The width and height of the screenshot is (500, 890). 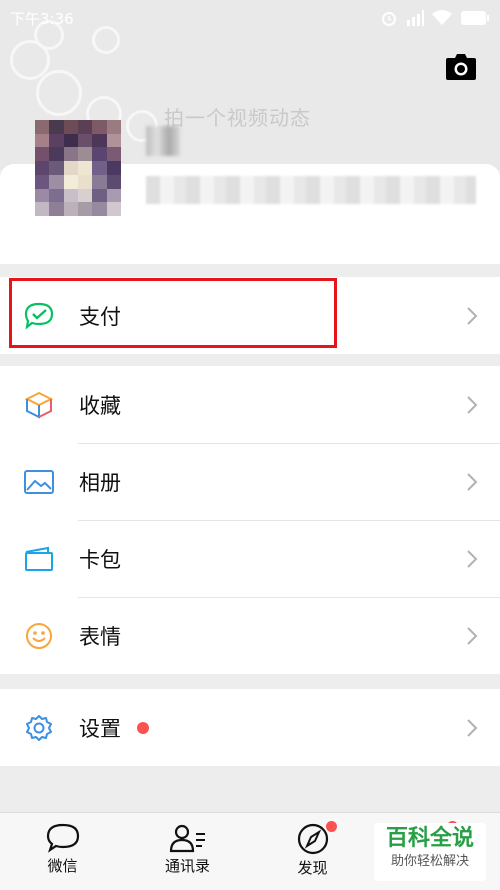 I want to click on menu-label-settings: 设置, so click(x=100, y=728).